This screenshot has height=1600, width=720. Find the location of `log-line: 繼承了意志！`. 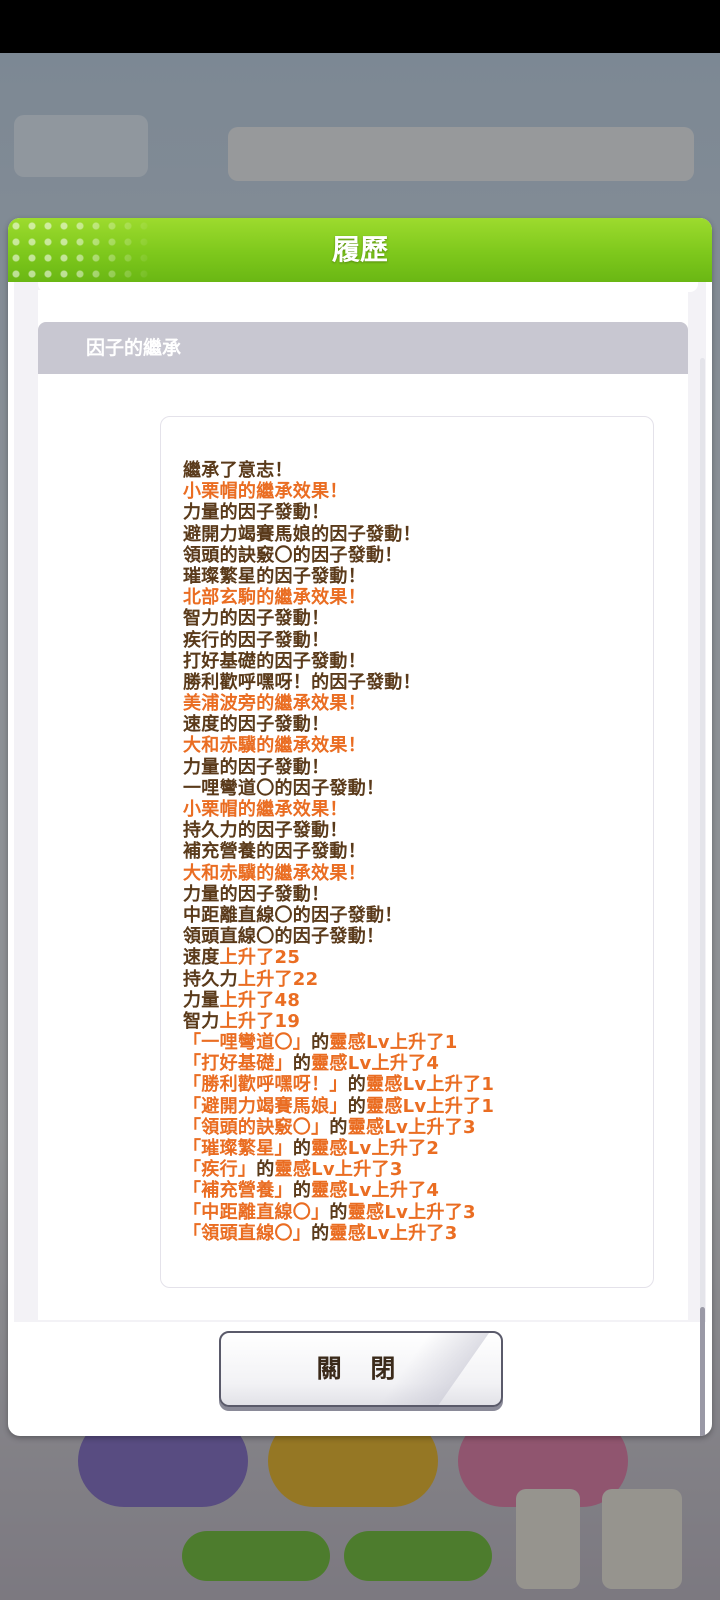

log-line: 繼承了意志！ is located at coordinates (413, 470).